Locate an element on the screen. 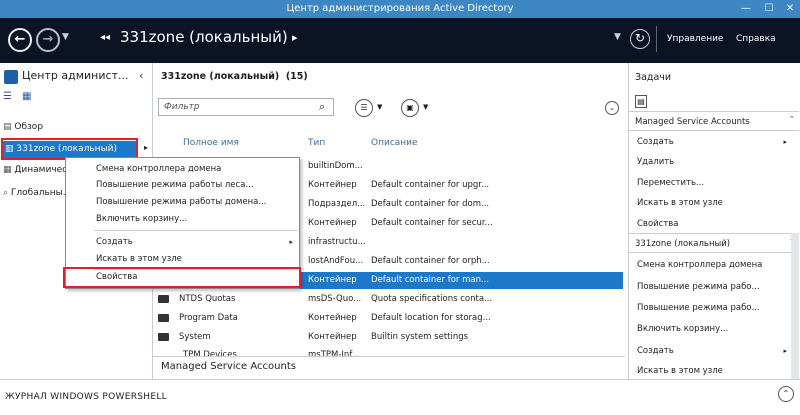 This screenshot has height=415, width=800. task-create-2: Создать ▸ is located at coordinates (712, 351).